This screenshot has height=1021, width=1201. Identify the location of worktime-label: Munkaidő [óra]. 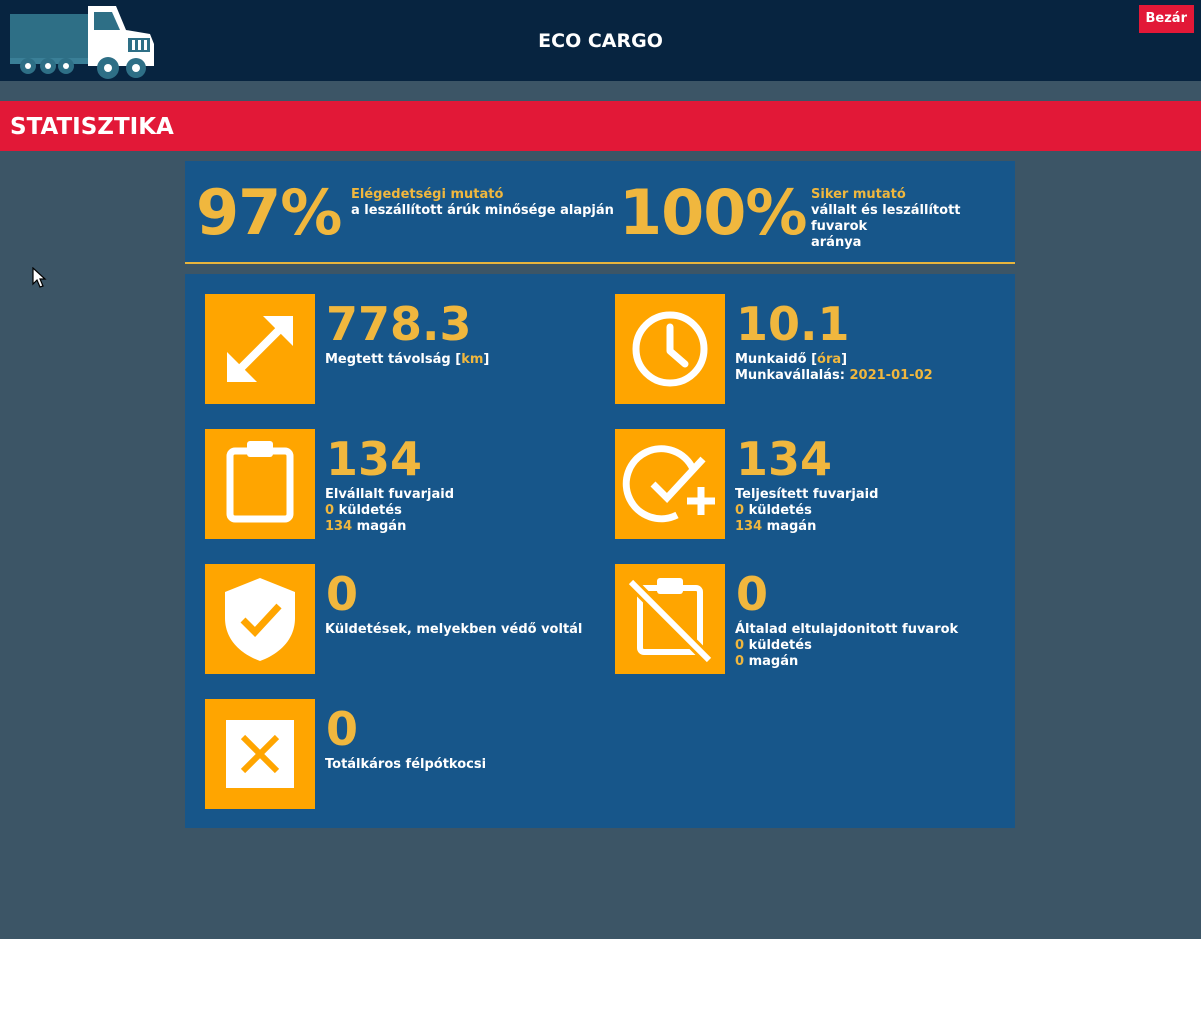
(791, 359).